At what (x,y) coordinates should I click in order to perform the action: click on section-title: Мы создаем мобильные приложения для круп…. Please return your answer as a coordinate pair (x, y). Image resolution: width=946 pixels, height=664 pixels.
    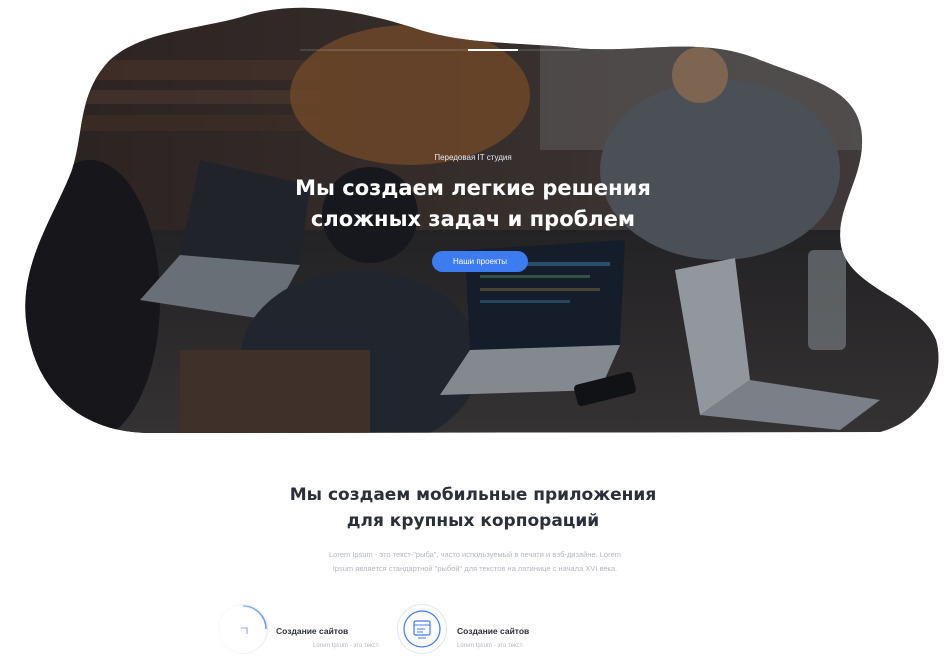
    Looking at the image, I should click on (473, 508).